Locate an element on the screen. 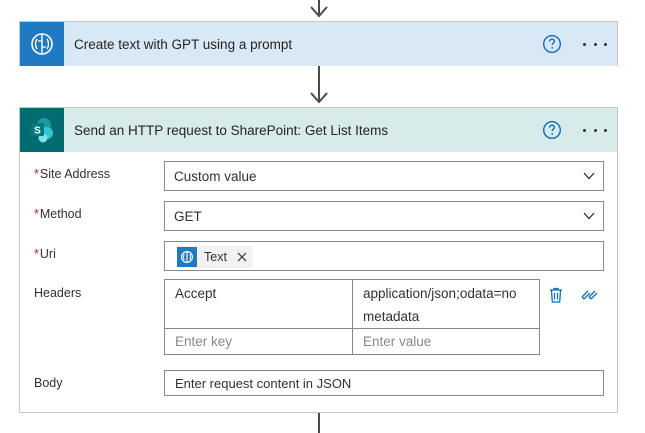  column-divider is located at coordinates (352, 317).